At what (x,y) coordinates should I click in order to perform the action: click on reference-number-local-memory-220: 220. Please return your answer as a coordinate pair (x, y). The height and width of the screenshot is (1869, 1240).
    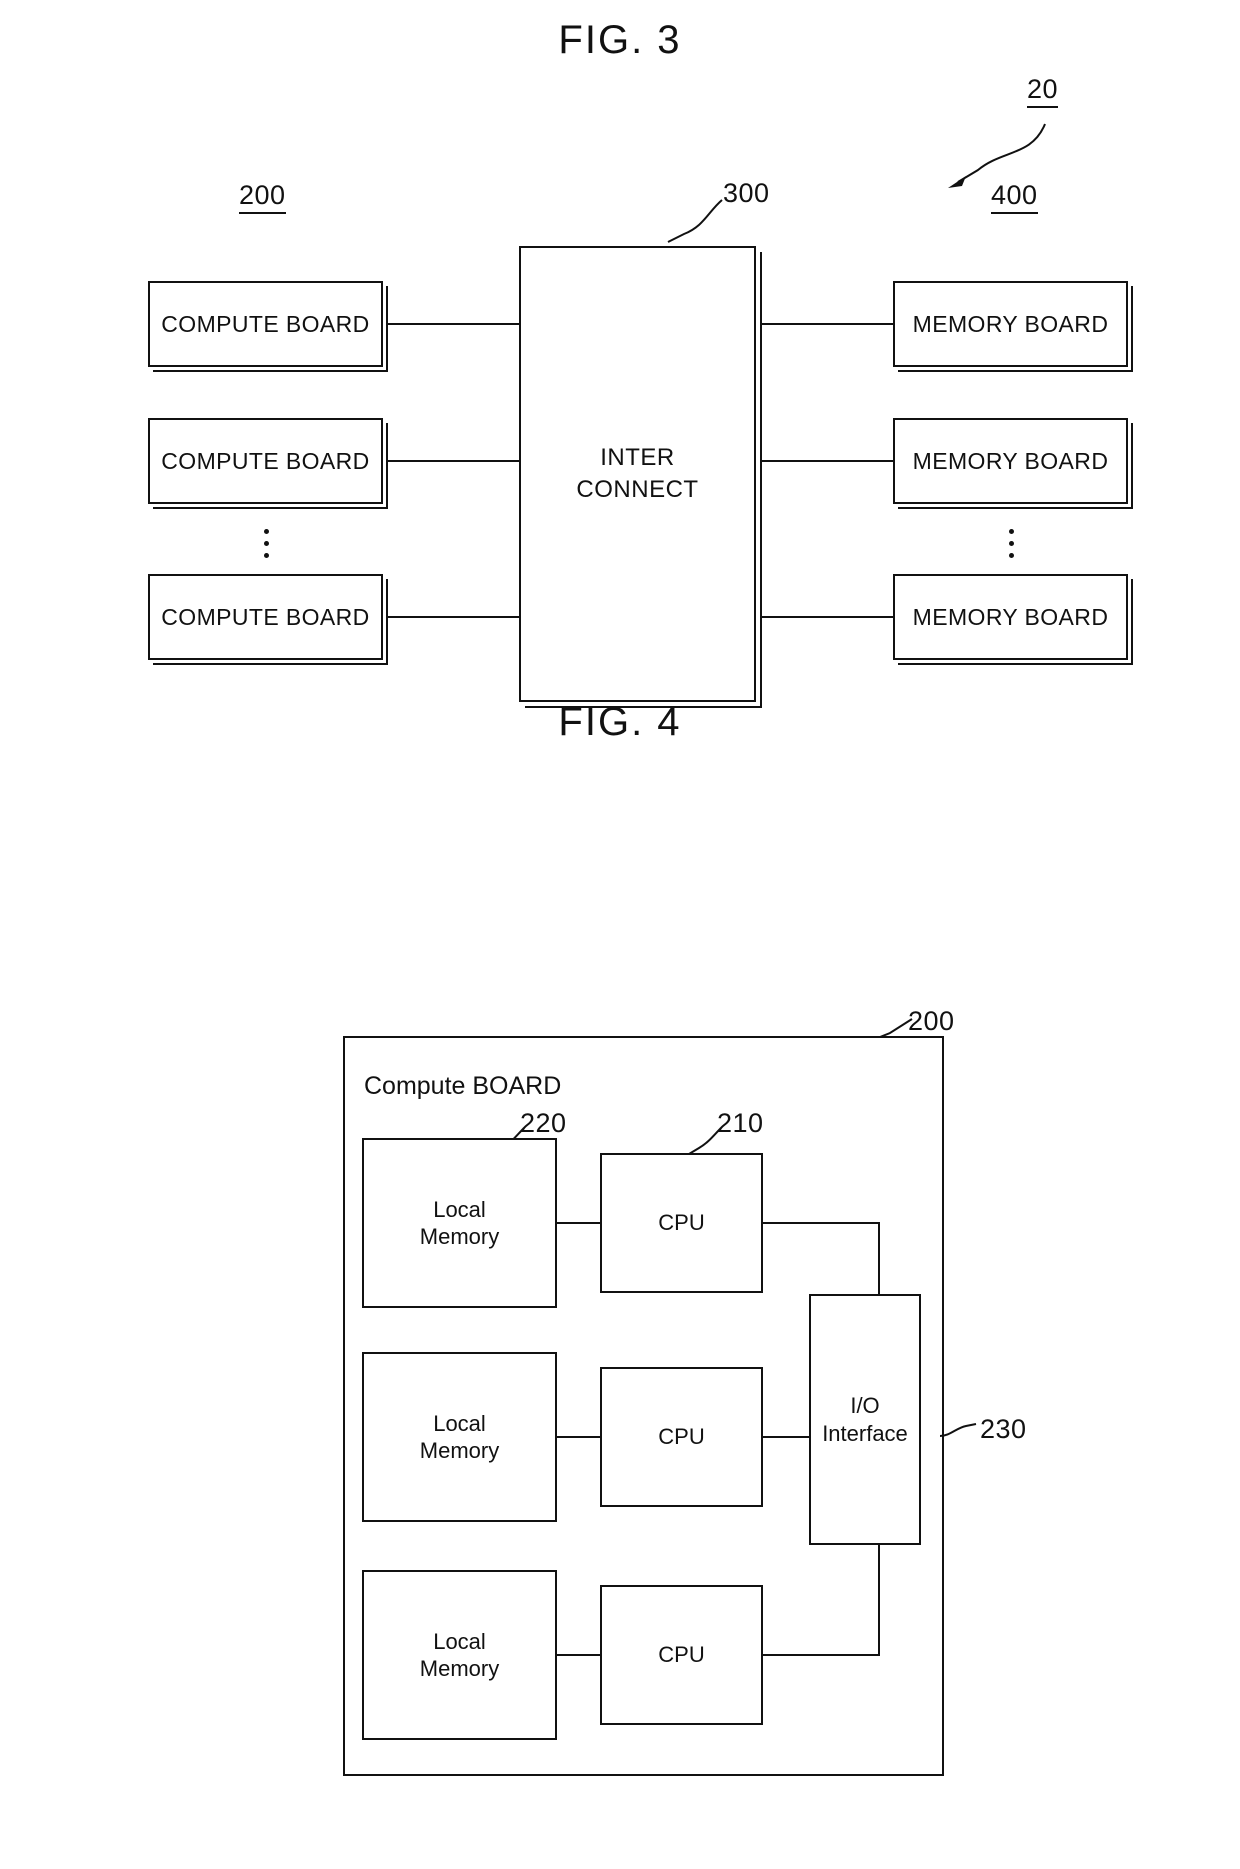
    Looking at the image, I should click on (543, 1123).